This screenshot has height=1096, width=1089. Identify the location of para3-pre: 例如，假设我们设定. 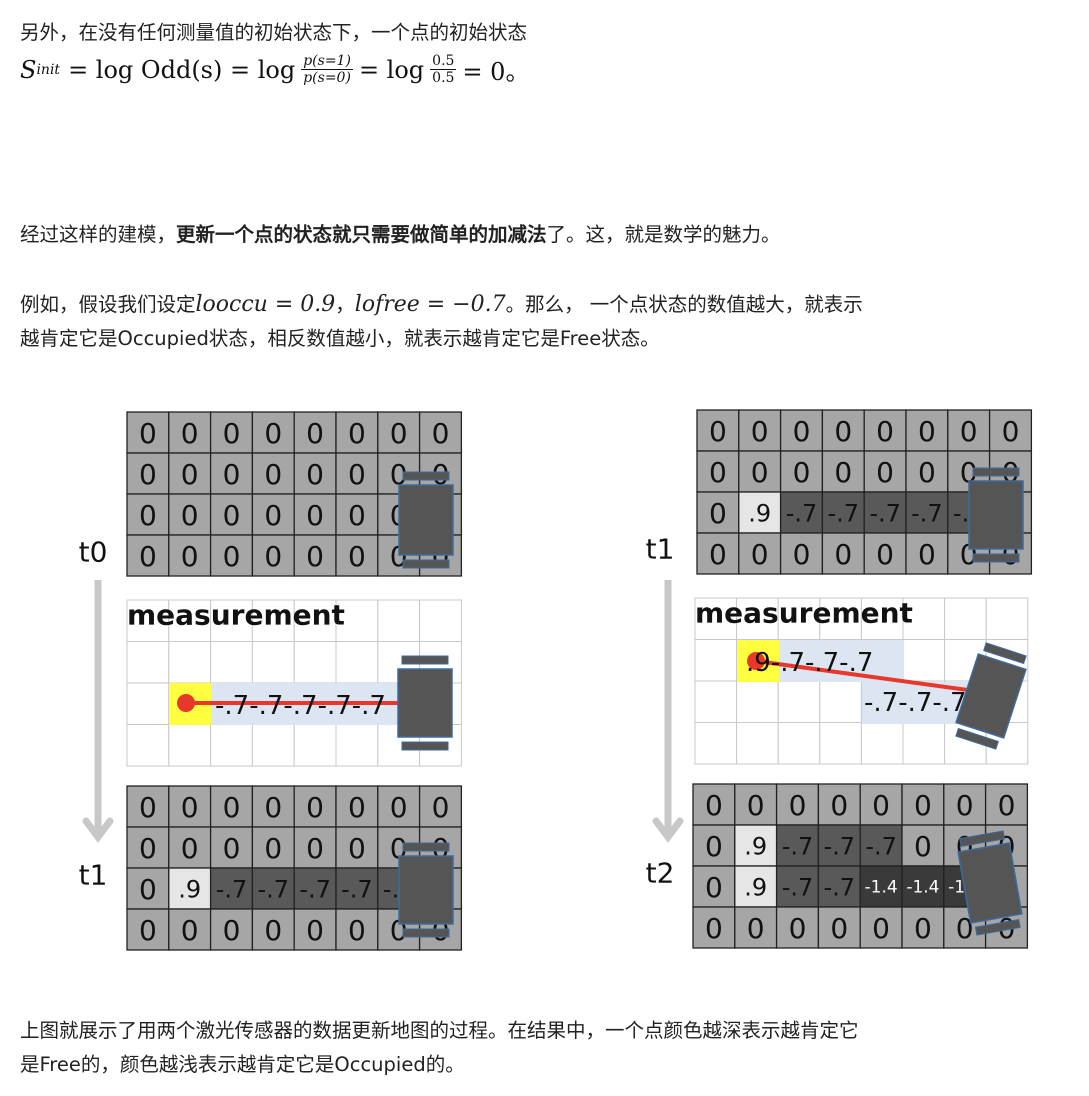
(108, 304).